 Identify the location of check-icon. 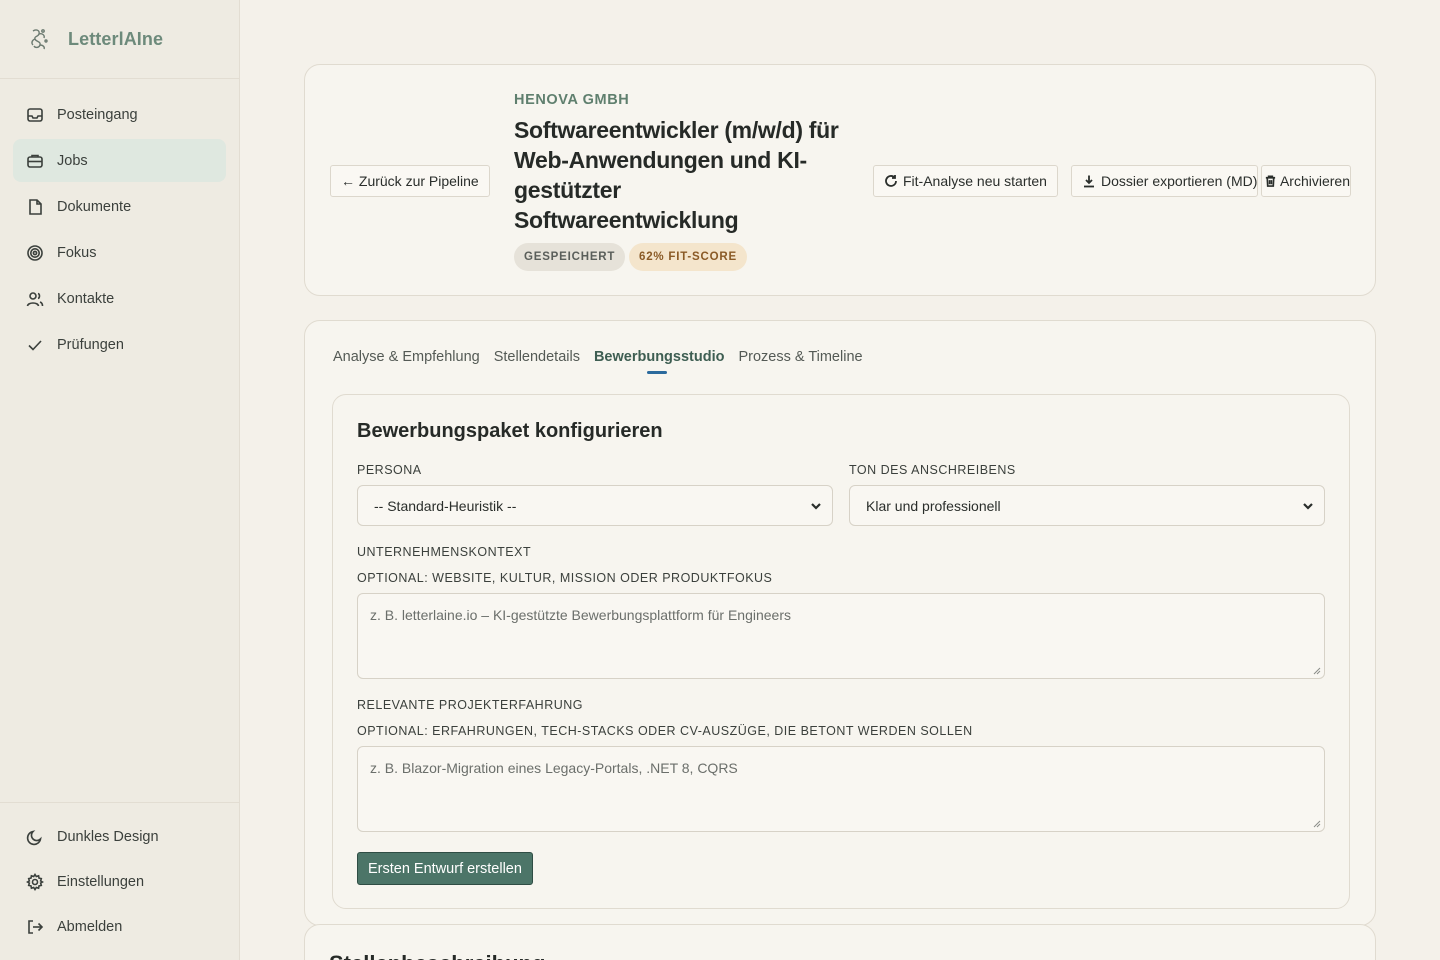
(35, 345).